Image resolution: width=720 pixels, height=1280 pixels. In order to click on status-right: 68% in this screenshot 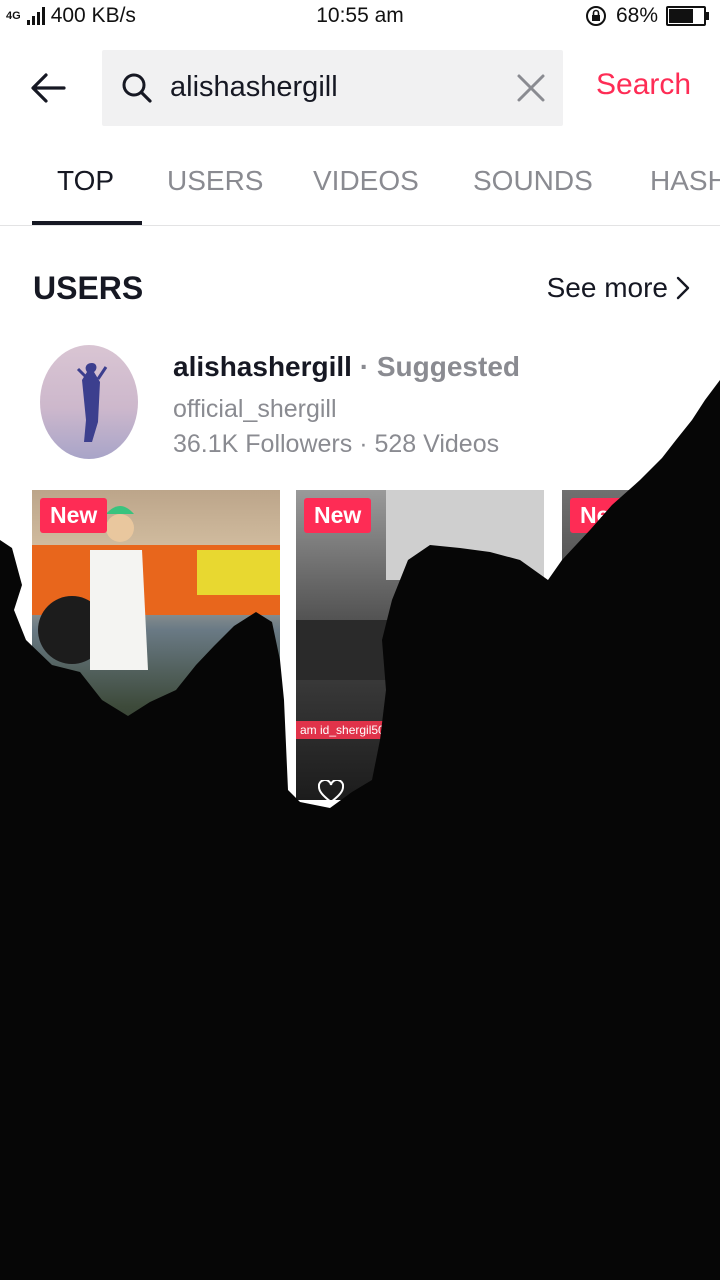, I will do `click(646, 16)`.